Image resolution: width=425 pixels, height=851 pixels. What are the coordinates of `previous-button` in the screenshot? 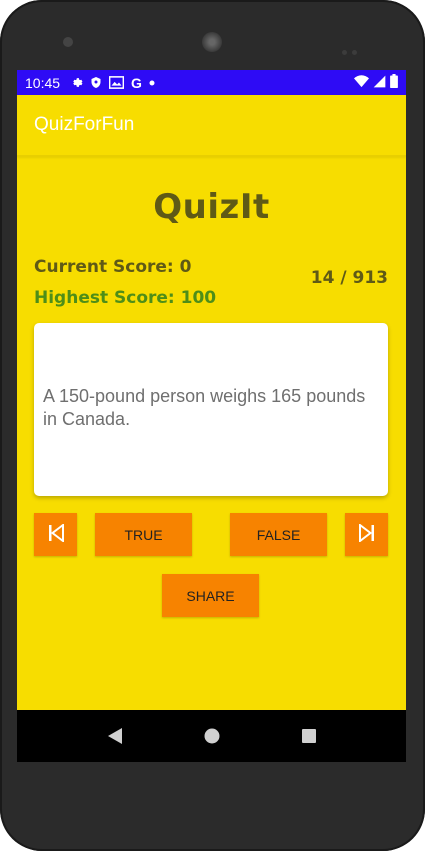 It's located at (55, 534).